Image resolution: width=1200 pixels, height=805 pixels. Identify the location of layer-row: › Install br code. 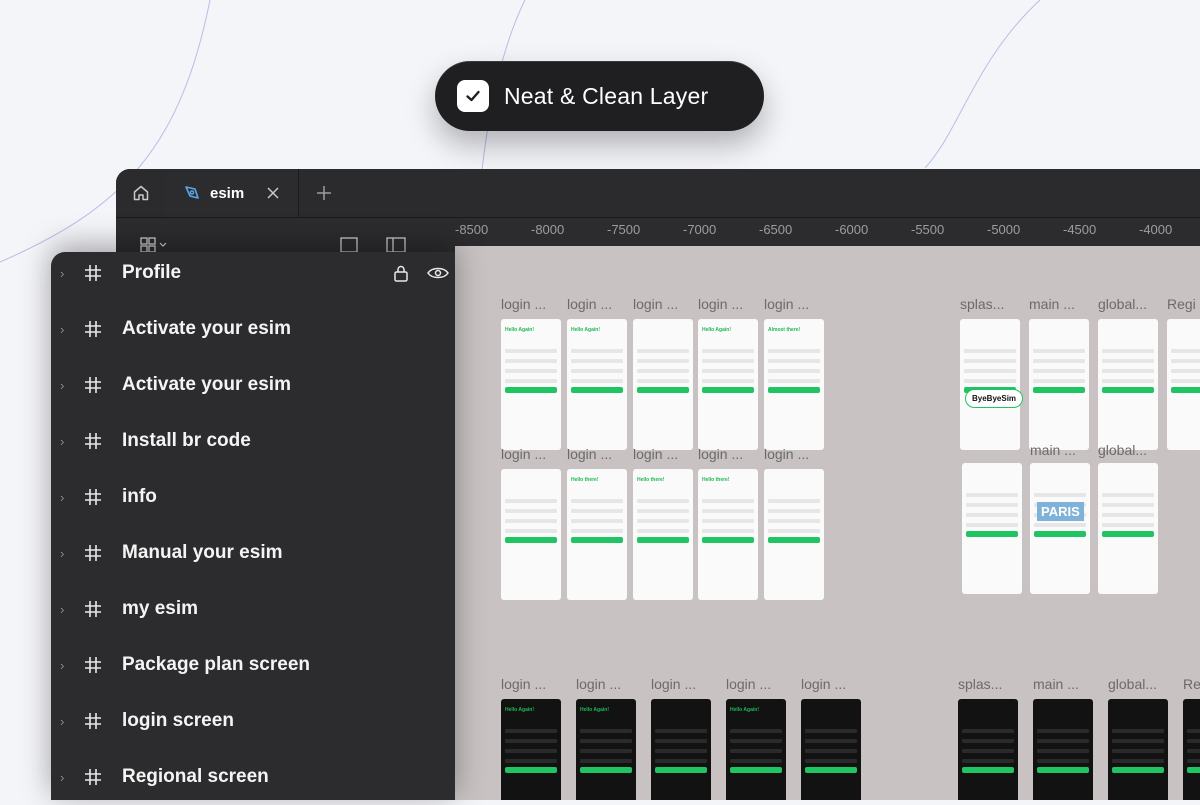
(253, 441).